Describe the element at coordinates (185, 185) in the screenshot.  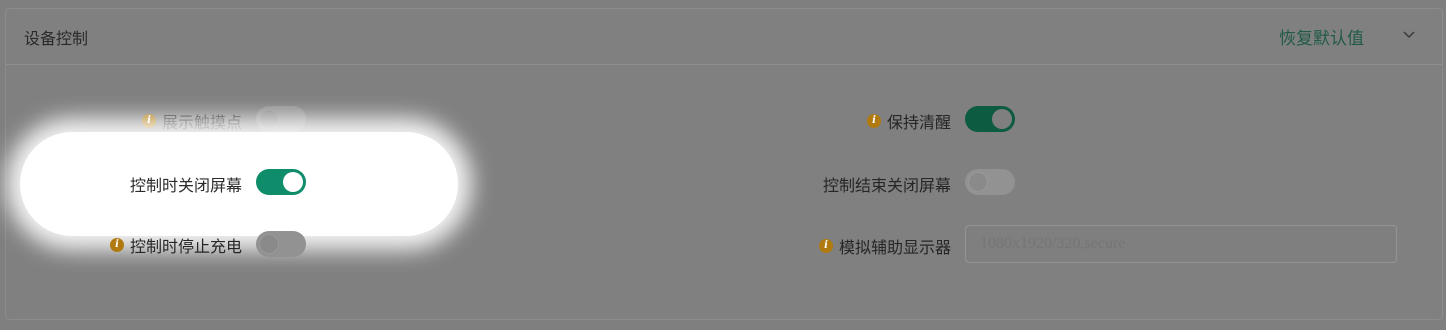
I see `setting-label: 控制时关闭屏幕` at that location.